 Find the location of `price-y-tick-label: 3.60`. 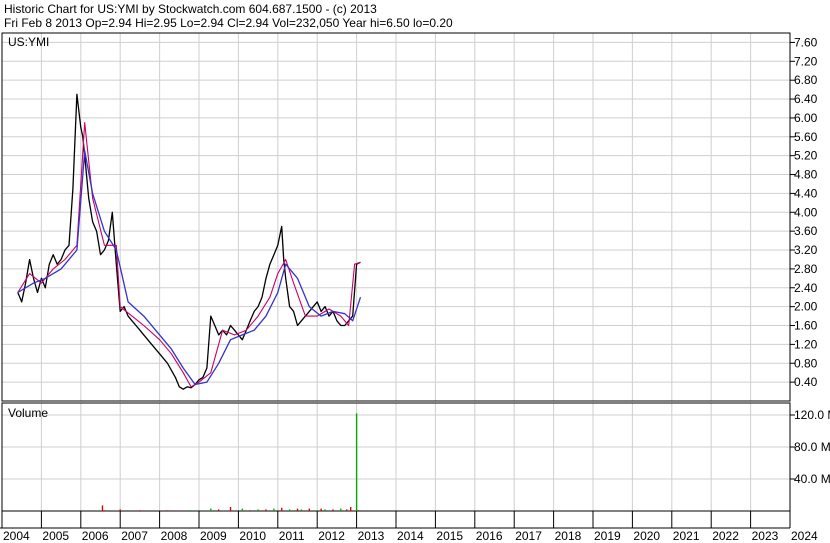

price-y-tick-label: 3.60 is located at coordinates (806, 231).